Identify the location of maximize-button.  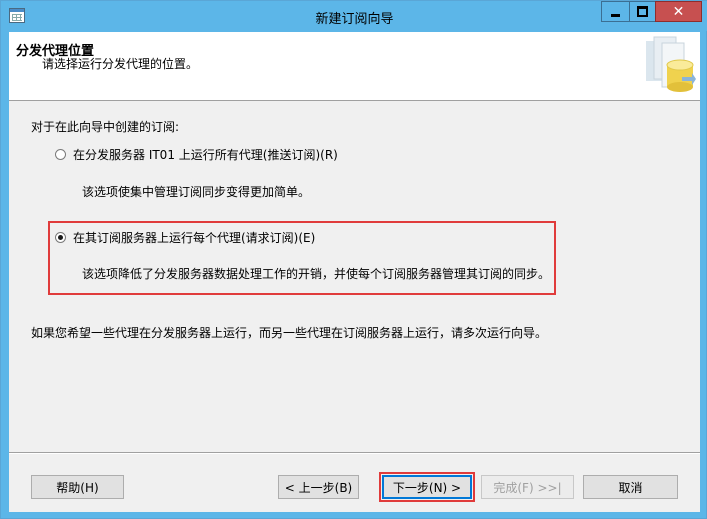
(642, 11).